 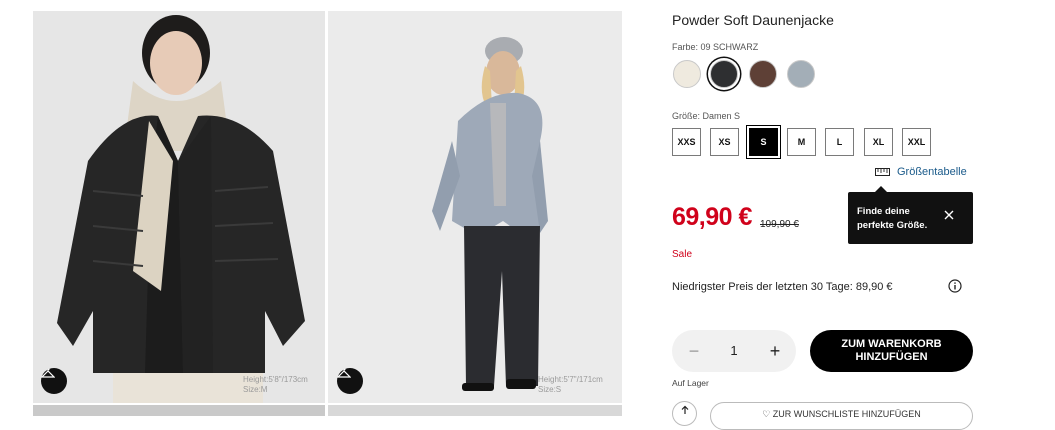 I want to click on original-price: 109,90 €, so click(x=779, y=224).